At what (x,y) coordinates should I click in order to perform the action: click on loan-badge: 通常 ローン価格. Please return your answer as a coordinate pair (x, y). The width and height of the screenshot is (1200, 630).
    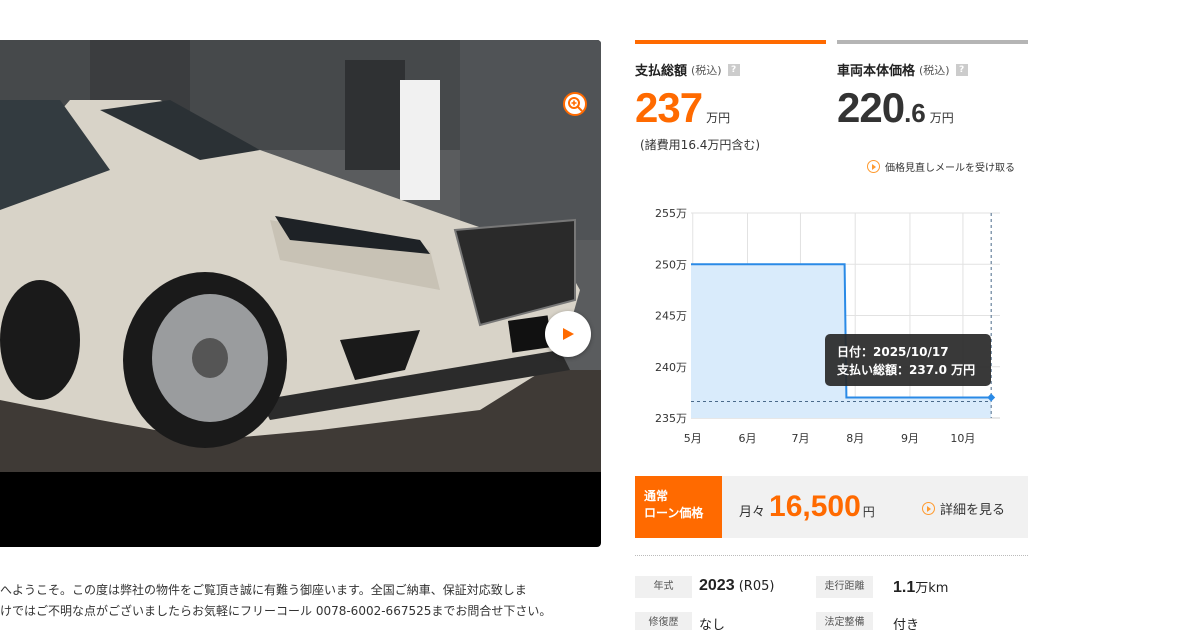
    Looking at the image, I should click on (678, 507).